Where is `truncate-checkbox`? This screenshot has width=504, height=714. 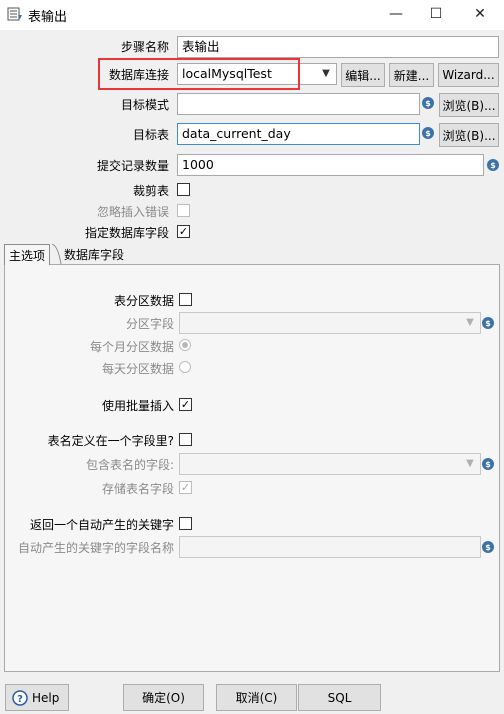
truncate-checkbox is located at coordinates (183, 189).